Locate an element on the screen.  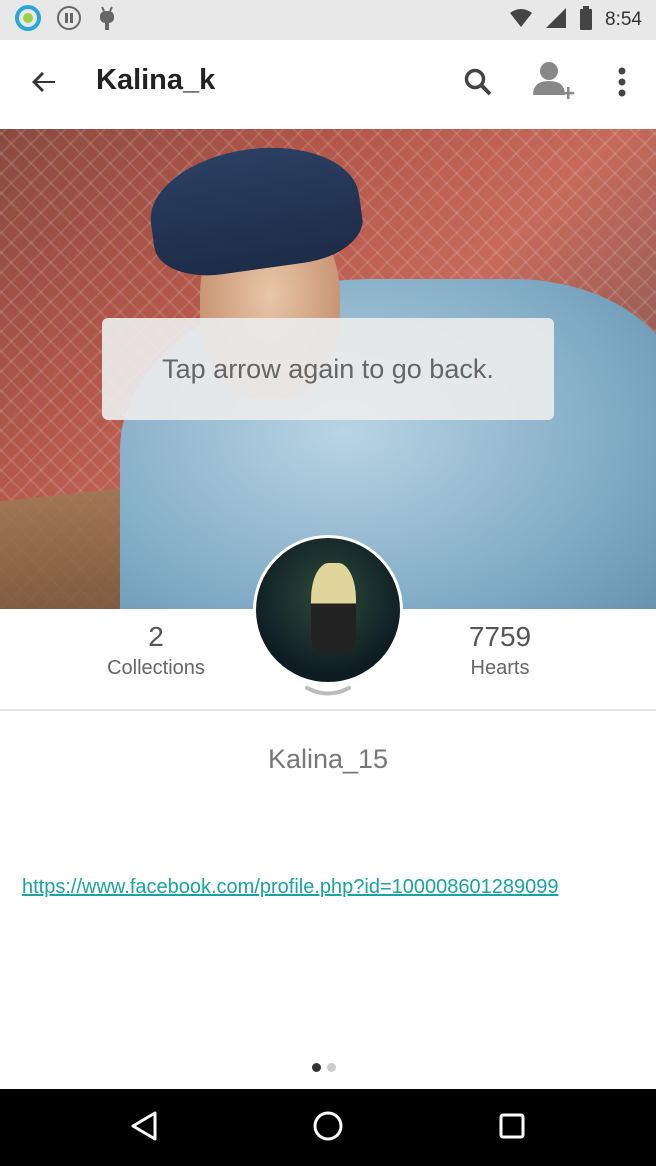
toast-message: Tap arrow again to go back. is located at coordinates (328, 369).